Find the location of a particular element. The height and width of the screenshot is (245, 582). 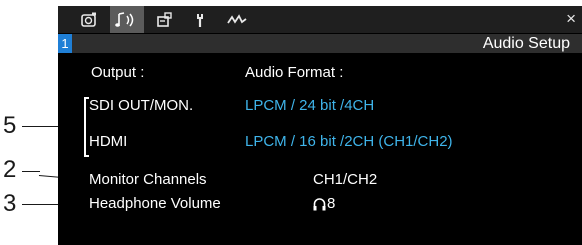

audio-icon is located at coordinates (127, 20).